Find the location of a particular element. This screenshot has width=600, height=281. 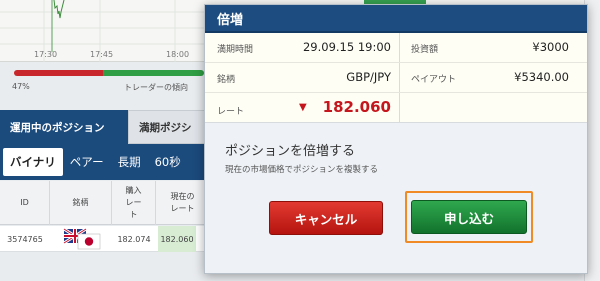

column-header-id: ID is located at coordinates (25, 203).